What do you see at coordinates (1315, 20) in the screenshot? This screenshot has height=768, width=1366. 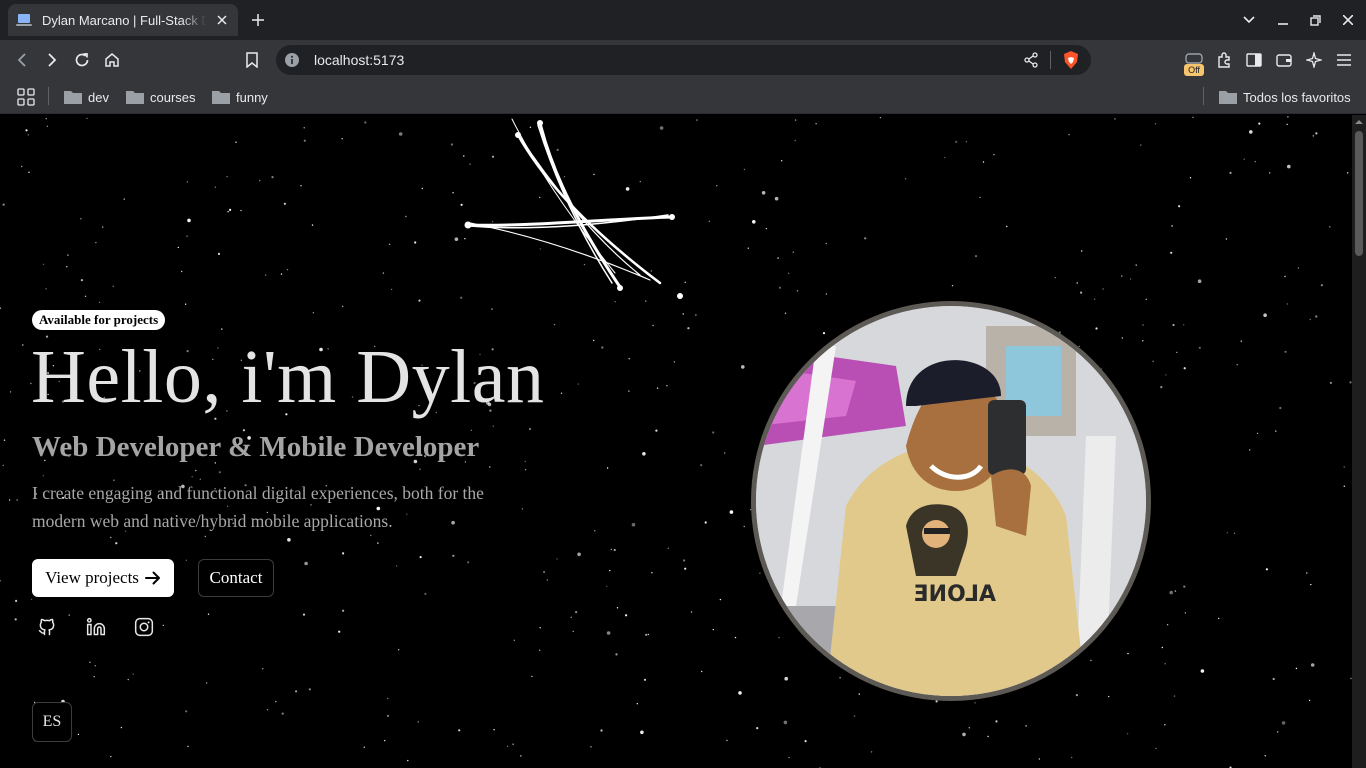 I see `restore-icon` at bounding box center [1315, 20].